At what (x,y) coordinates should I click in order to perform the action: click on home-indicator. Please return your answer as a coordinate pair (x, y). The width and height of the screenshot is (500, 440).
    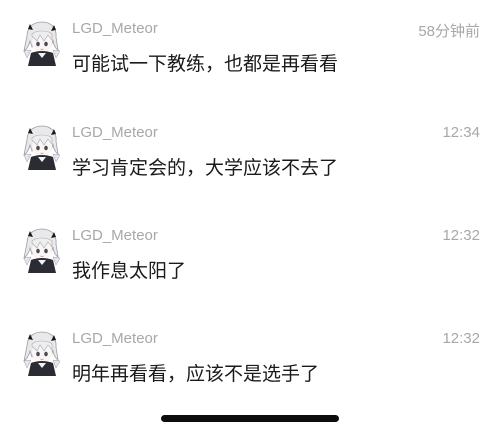
    Looking at the image, I should click on (250, 418).